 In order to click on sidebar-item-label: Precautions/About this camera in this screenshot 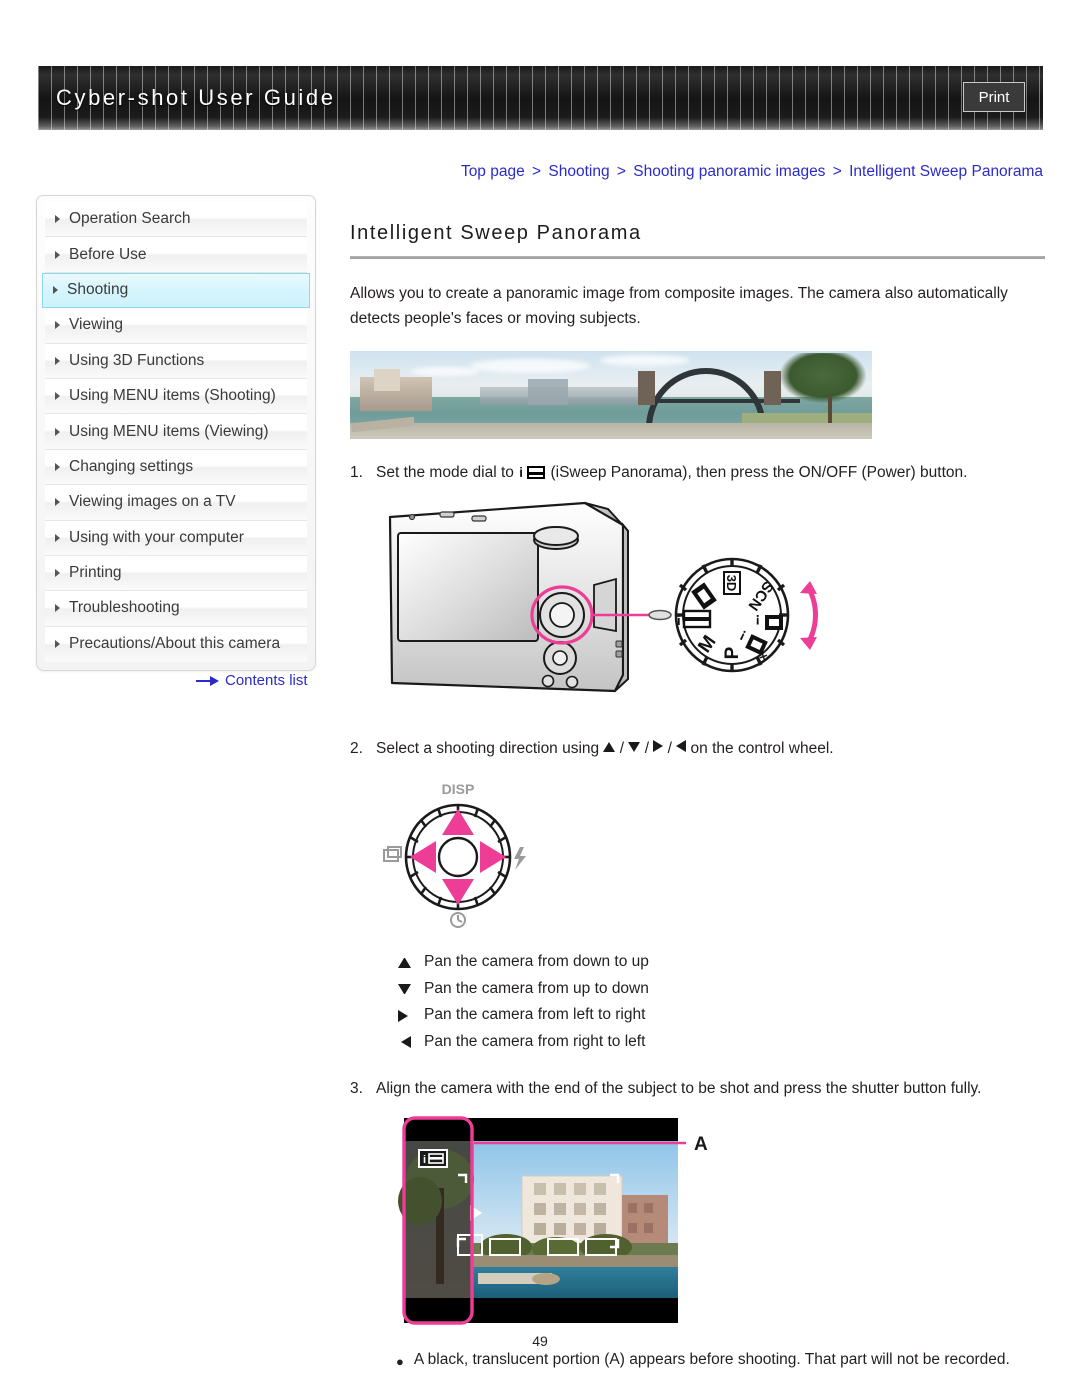, I will do `click(175, 644)`.